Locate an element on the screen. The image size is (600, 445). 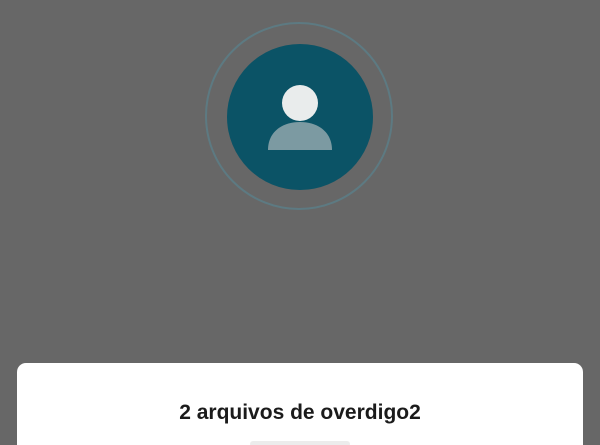
sheet-subtitle-placeholder is located at coordinates (300, 443).